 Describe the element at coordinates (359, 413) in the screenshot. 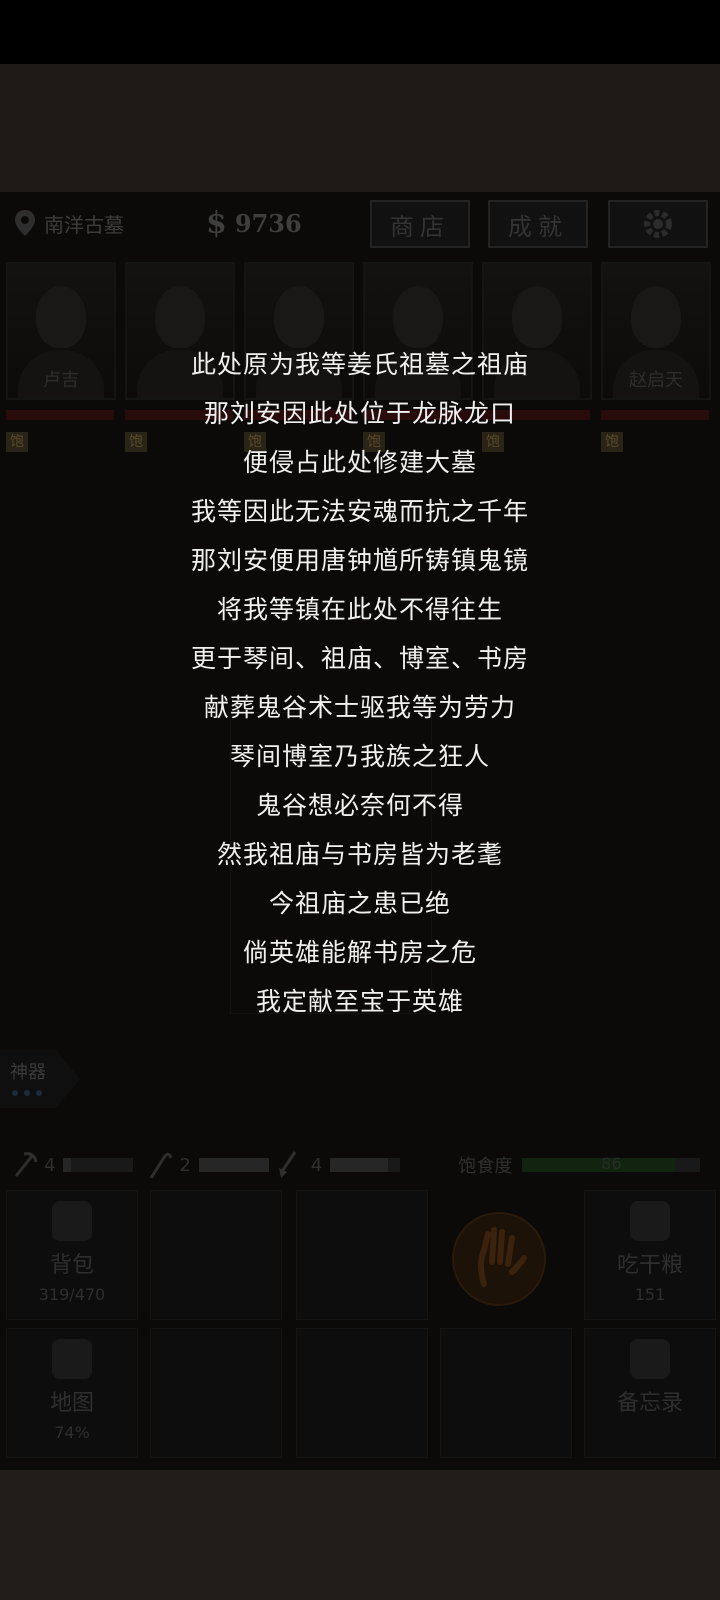

I see `story-line: 那刘安因此处位于龙脉龙口` at that location.